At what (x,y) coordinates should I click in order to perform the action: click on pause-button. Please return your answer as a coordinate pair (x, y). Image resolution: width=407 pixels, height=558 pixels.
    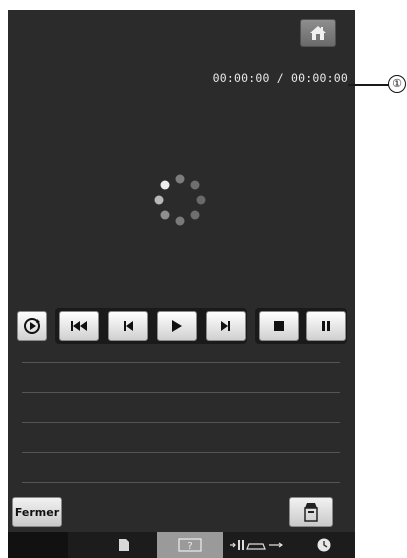
    Looking at the image, I should click on (326, 326).